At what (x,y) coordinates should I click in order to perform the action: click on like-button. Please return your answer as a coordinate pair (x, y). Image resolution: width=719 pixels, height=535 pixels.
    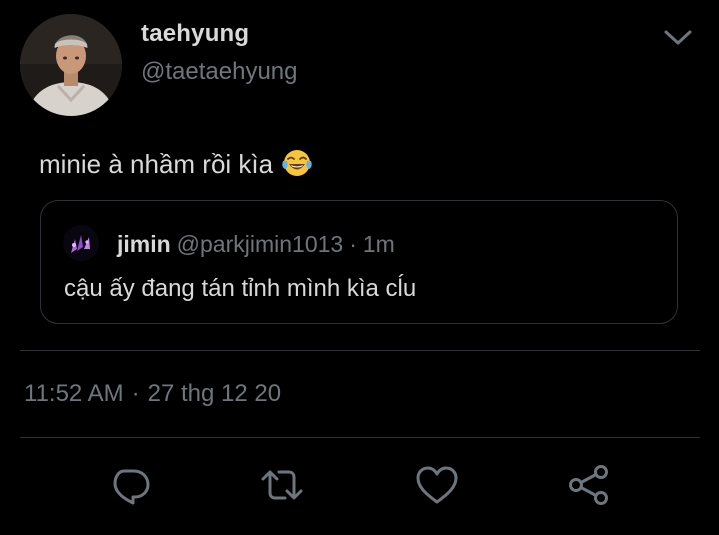
    Looking at the image, I should click on (437, 485).